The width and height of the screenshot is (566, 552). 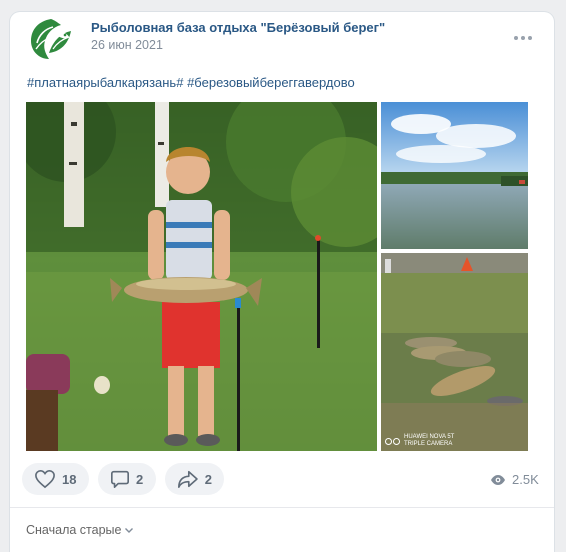 What do you see at coordinates (127, 45) in the screenshot?
I see `post-date: 26 июн 2021` at bounding box center [127, 45].